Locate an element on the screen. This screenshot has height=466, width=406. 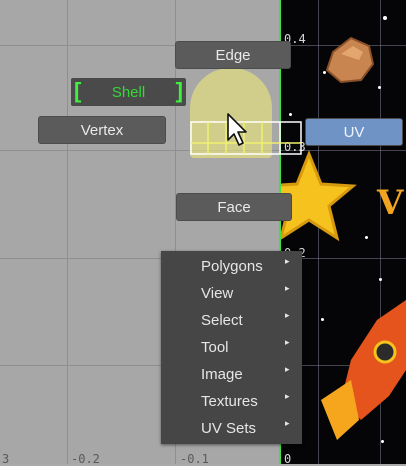
menu-item-uv-sets: UV Sets ▸ is located at coordinates (231, 428).